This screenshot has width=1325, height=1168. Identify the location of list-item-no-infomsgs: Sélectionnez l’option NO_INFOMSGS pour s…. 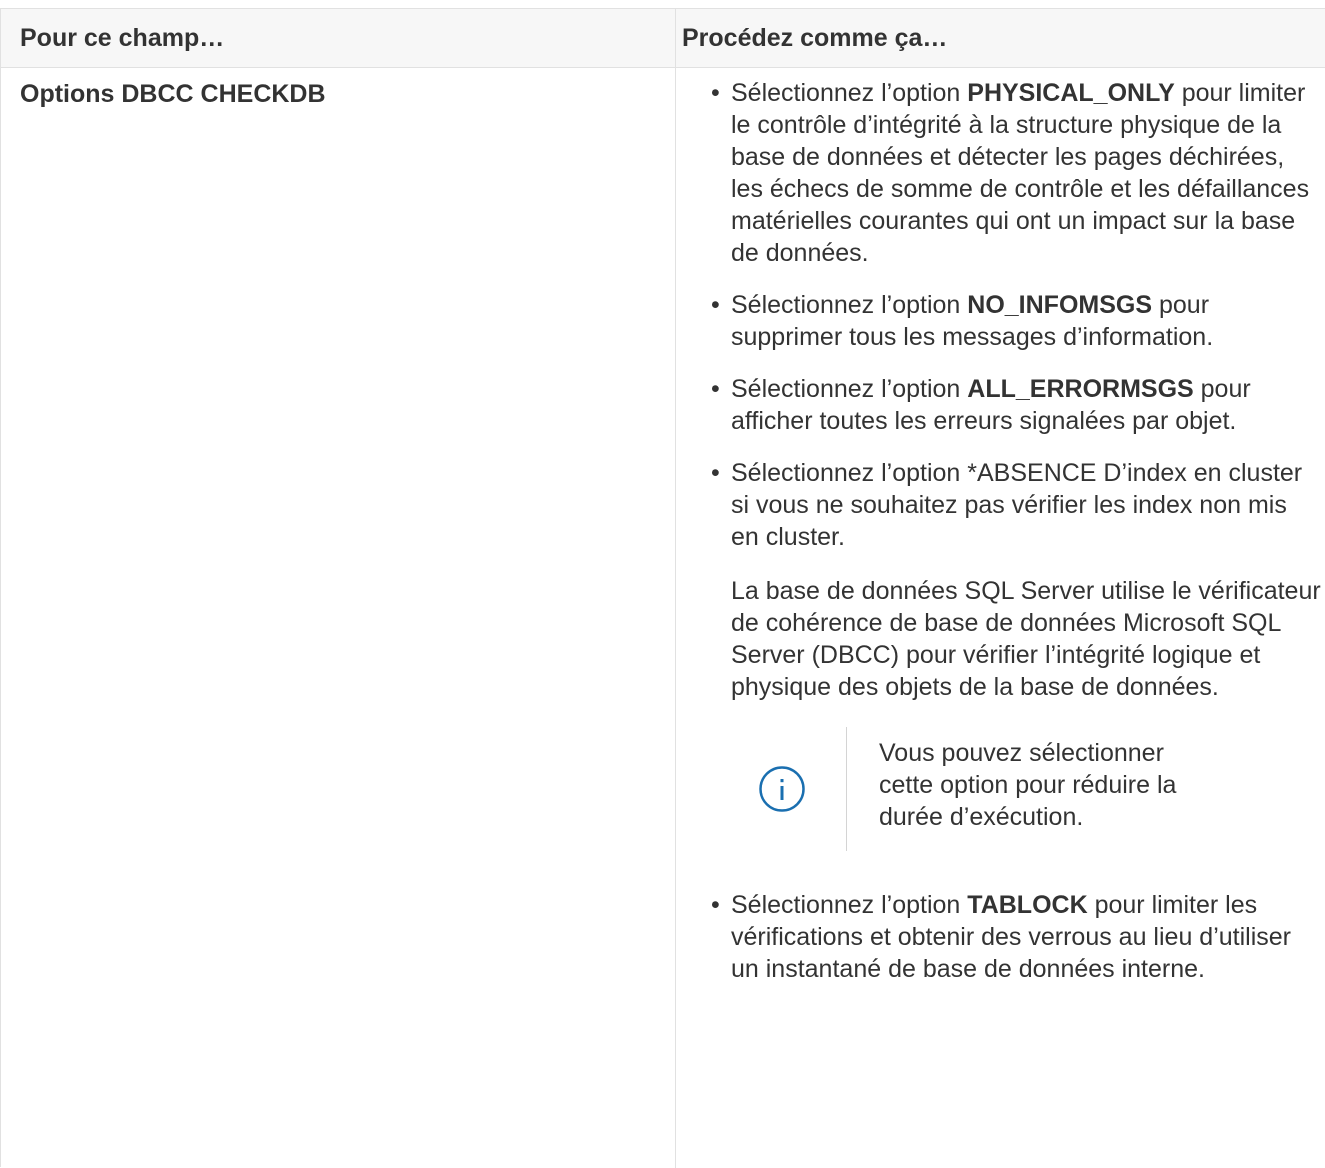
(1015, 321).